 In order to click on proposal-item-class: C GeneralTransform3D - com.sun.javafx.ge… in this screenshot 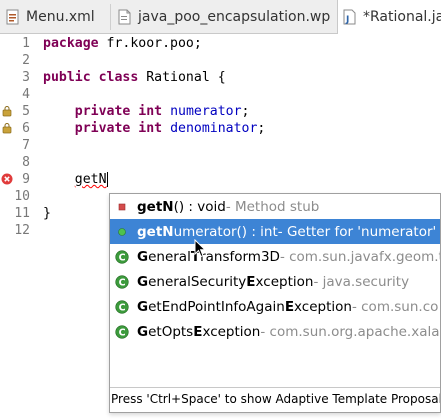, I will do `click(275, 256)`.